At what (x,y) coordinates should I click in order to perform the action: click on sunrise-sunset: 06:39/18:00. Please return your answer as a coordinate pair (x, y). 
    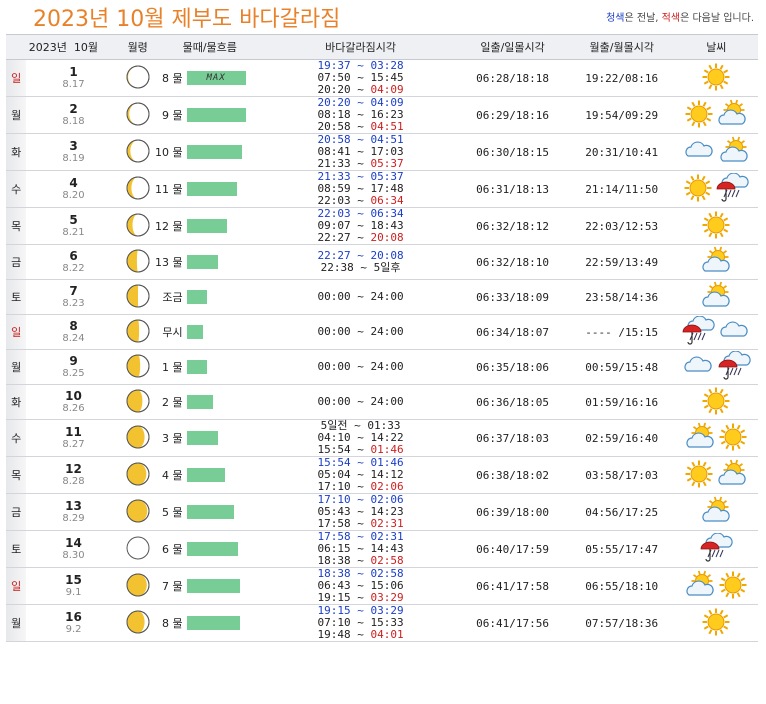
    Looking at the image, I should click on (512, 512).